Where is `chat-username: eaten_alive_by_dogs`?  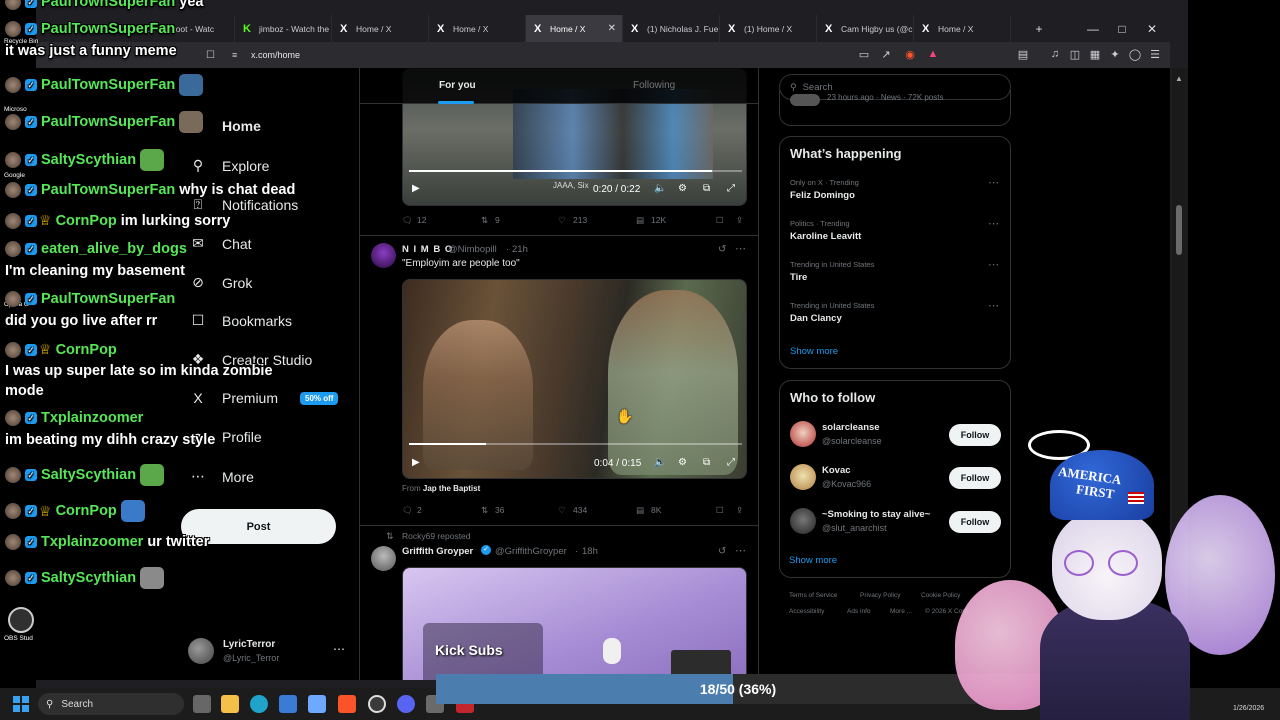
chat-username: eaten_alive_by_dogs is located at coordinates (114, 249).